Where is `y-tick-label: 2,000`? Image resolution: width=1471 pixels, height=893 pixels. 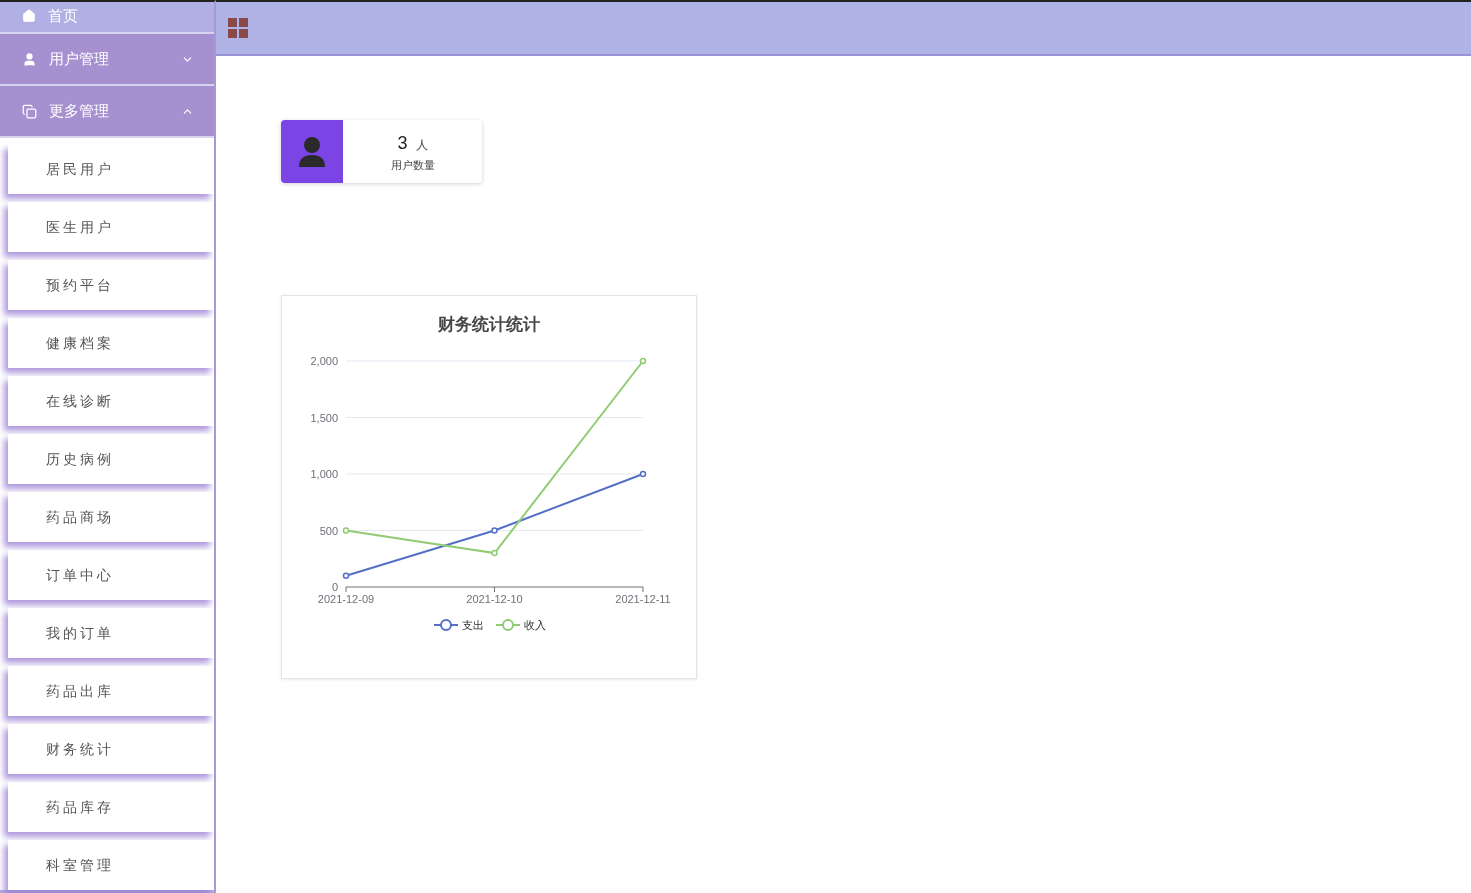 y-tick-label: 2,000 is located at coordinates (324, 360).